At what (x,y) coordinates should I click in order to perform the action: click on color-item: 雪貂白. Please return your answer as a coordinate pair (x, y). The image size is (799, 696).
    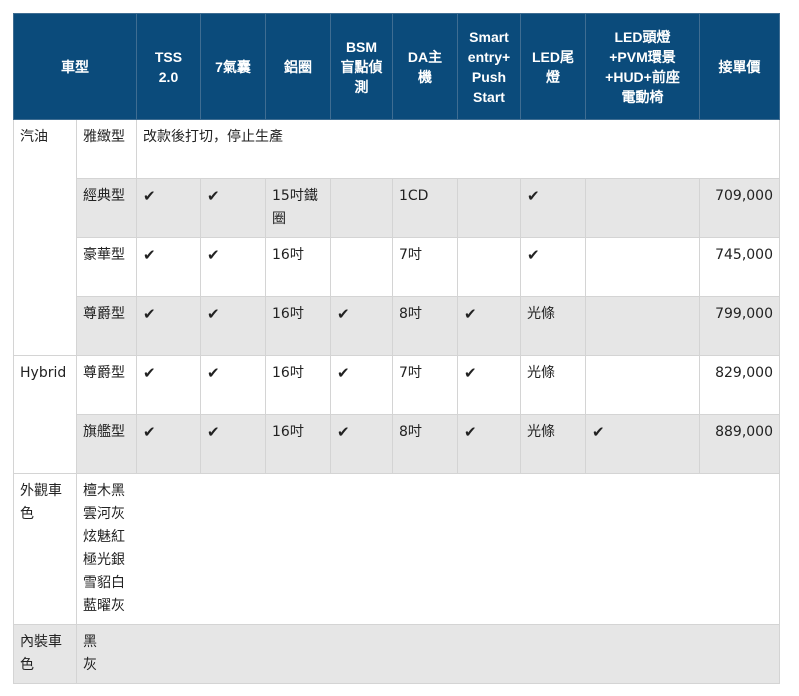
    Looking at the image, I should click on (104, 583).